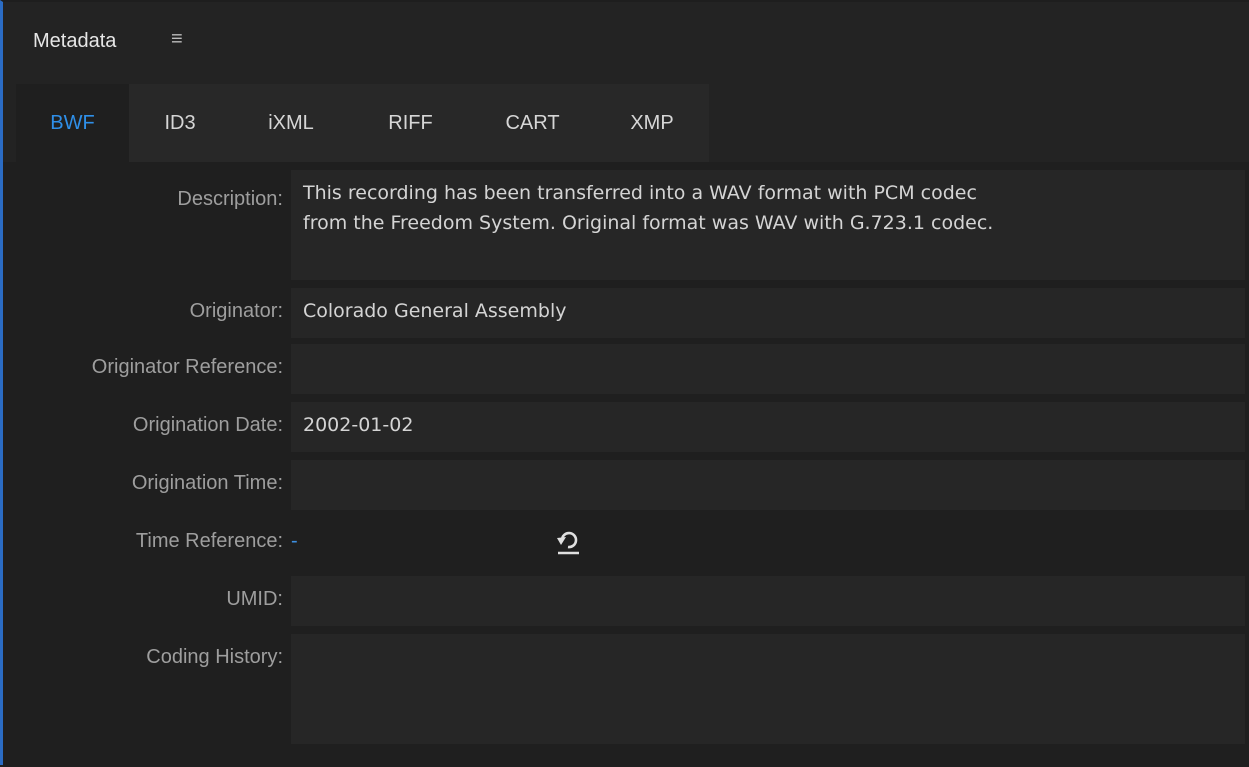 The image size is (1249, 767). I want to click on originator-reference-field, so click(768, 369).